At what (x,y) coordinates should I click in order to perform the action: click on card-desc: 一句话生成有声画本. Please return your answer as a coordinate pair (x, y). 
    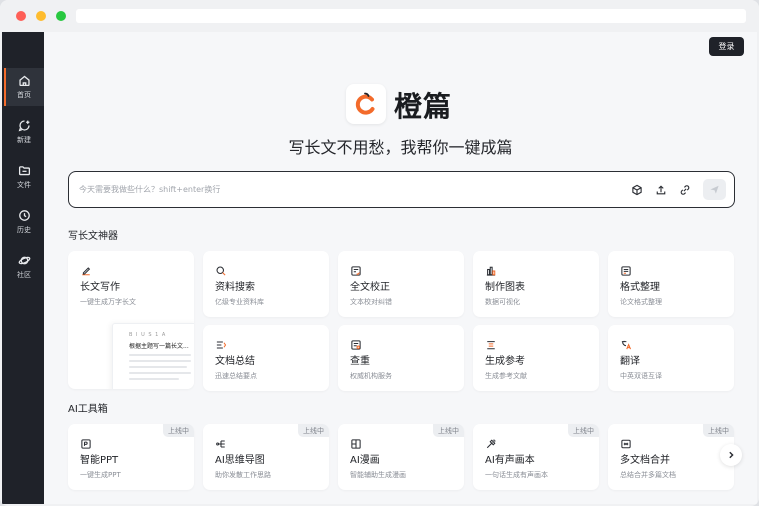
    Looking at the image, I should click on (516, 475).